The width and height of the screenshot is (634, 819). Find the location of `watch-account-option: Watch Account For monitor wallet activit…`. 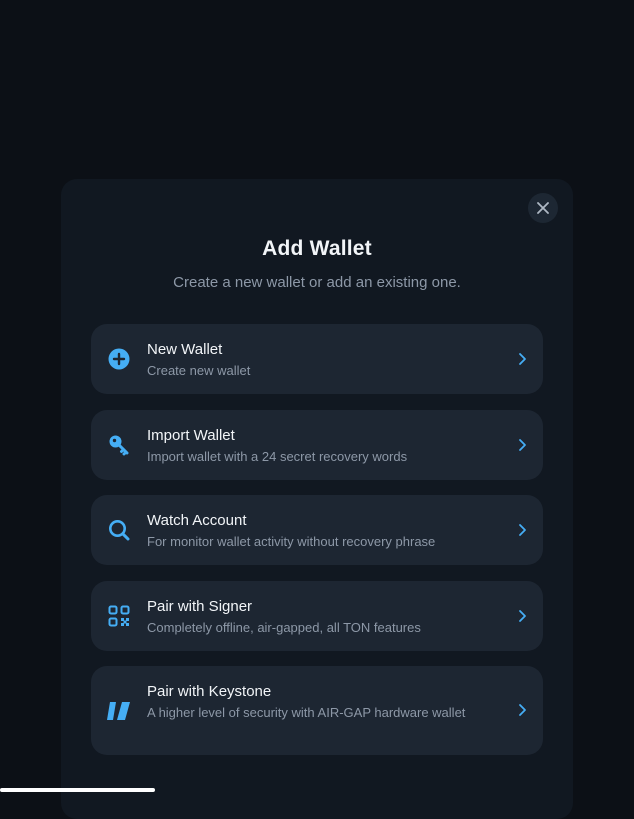

watch-account-option: Watch Account For monitor wallet activit… is located at coordinates (317, 530).